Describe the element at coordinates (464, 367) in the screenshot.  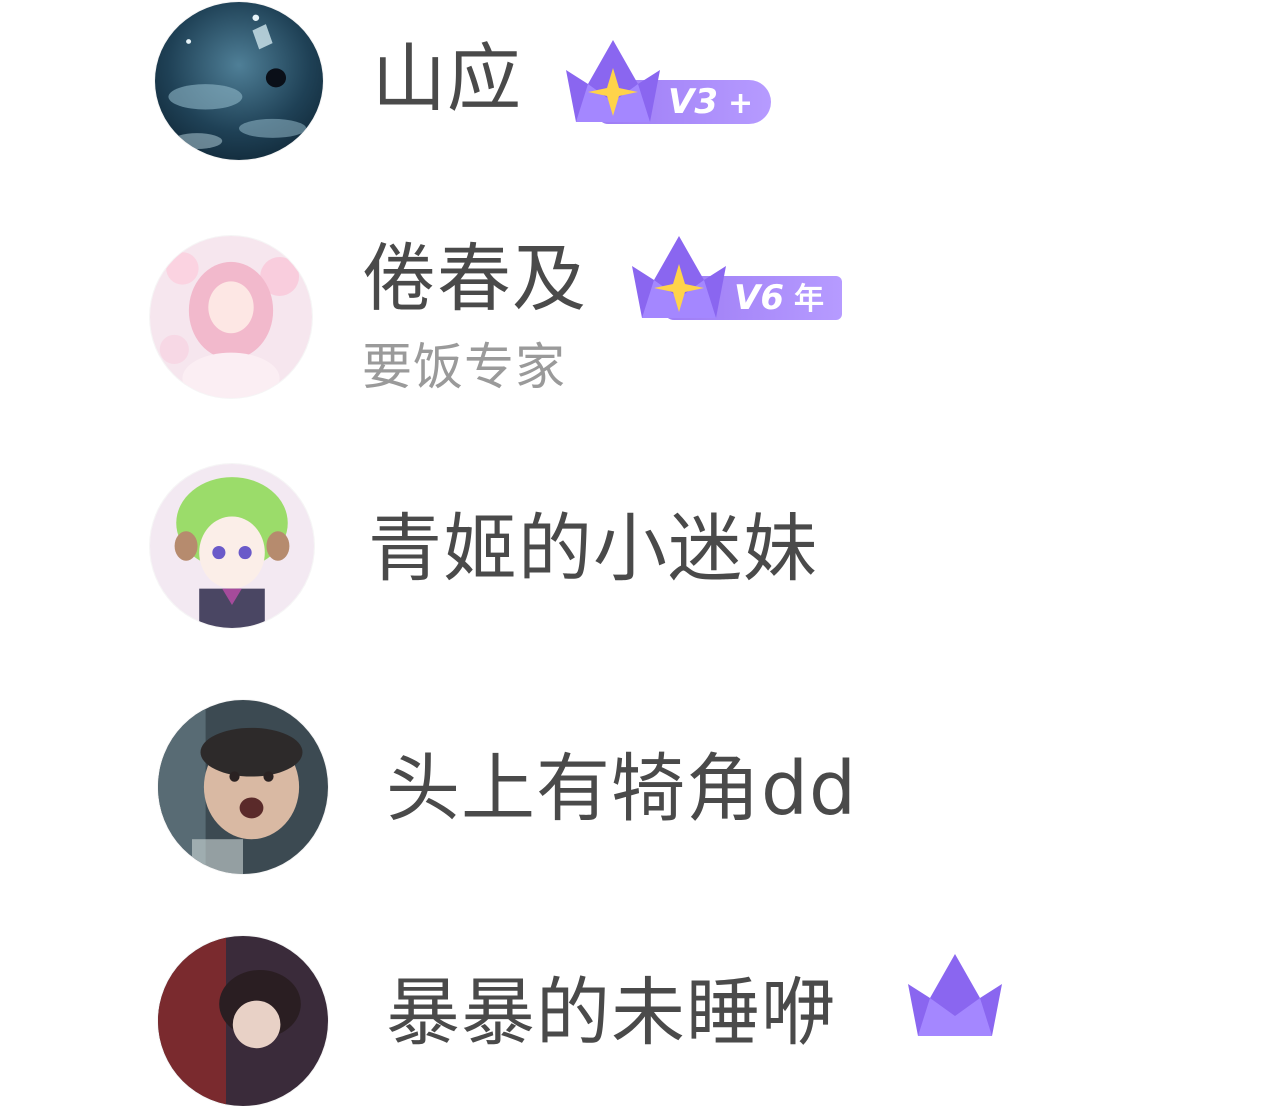
I see `user-subtitle: 要饭专家` at that location.